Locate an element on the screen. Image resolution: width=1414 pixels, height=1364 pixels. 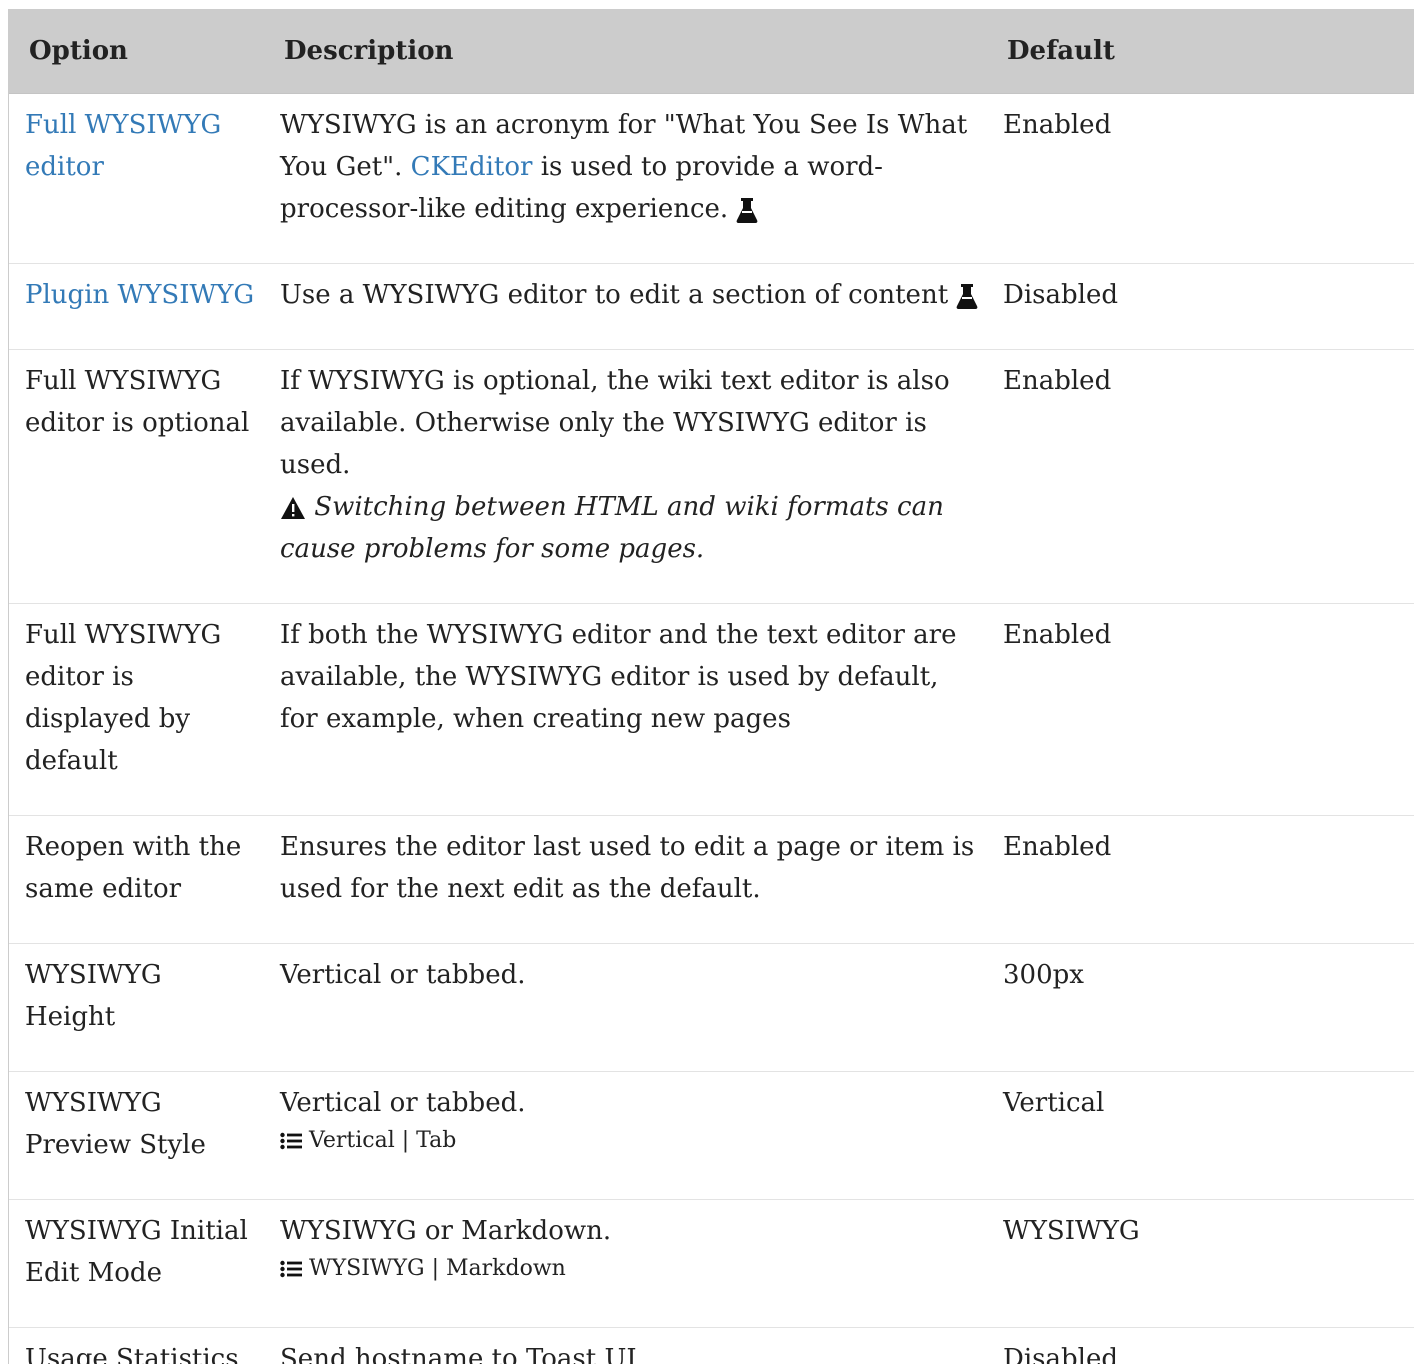
options-hint: WYSIWYG | Markdown is located at coordinates (630, 1269).